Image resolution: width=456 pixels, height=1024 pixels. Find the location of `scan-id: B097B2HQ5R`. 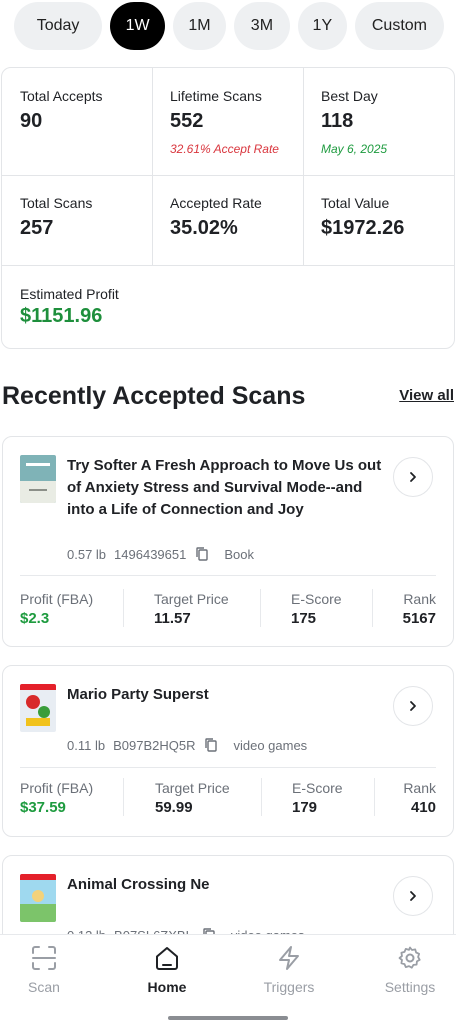

scan-id: B097B2HQ5R is located at coordinates (154, 745).